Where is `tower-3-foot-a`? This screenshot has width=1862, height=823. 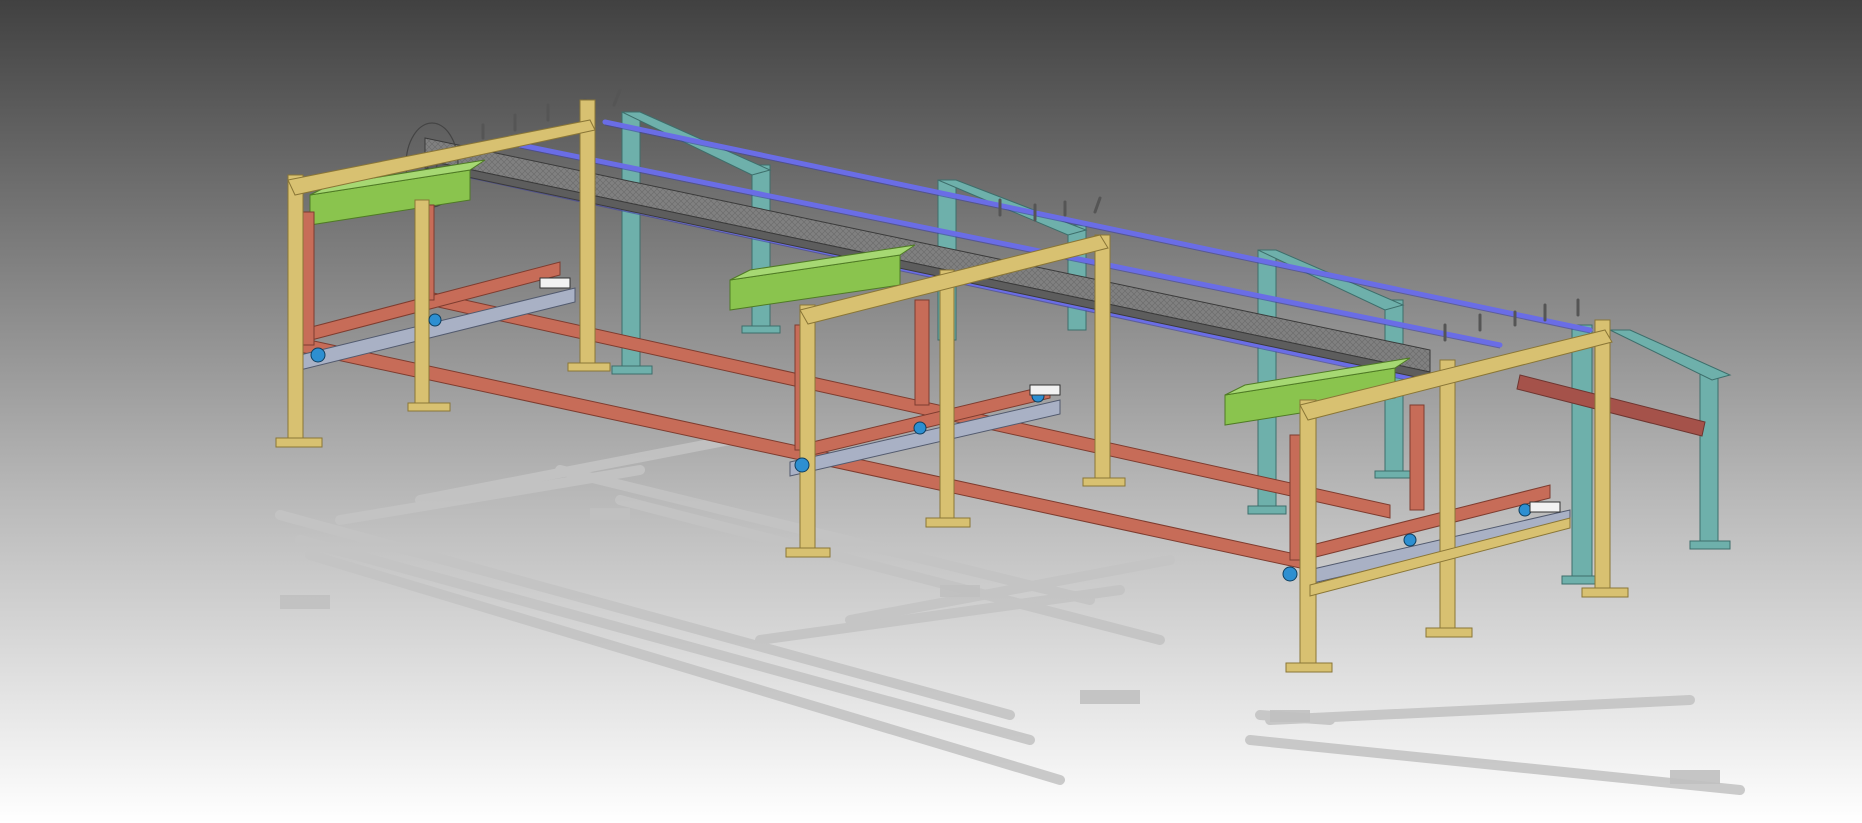
tower-3-foot-a is located at coordinates (1267, 510).